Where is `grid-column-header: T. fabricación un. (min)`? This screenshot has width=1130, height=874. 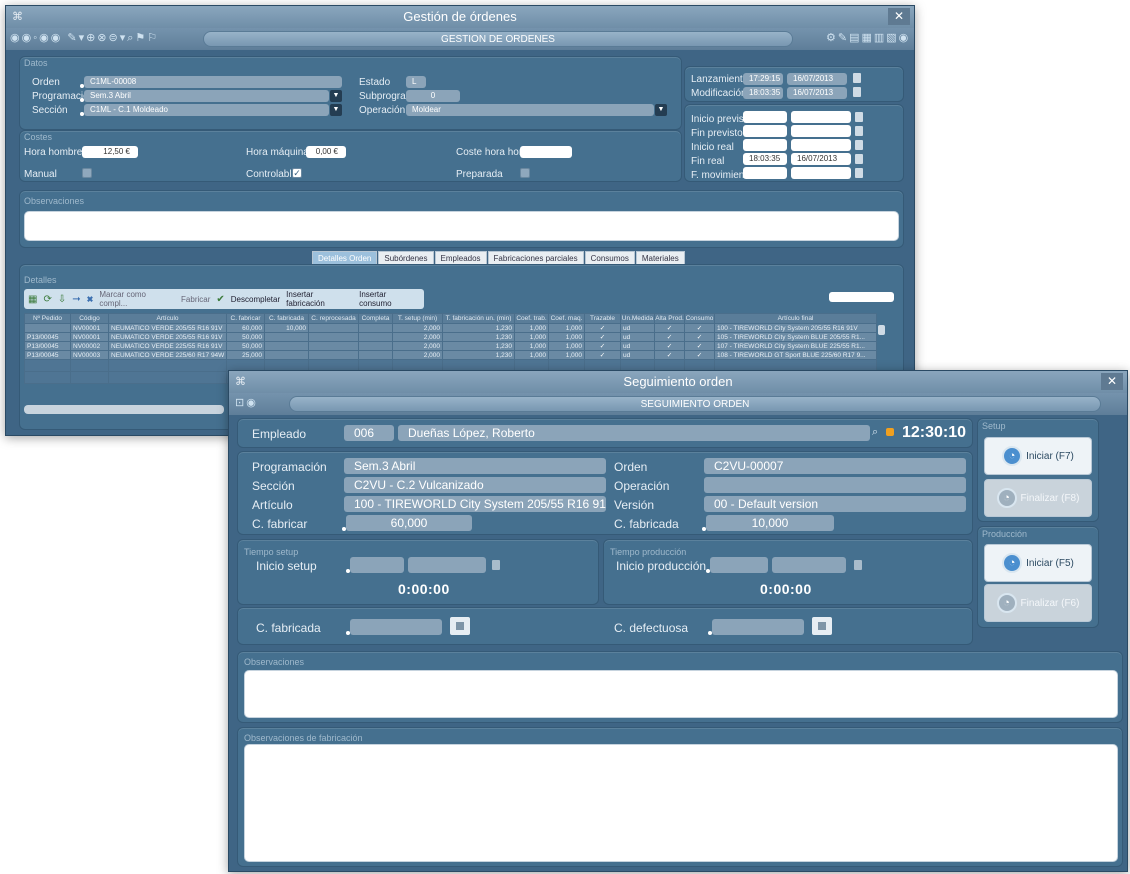 grid-column-header: T. fabricación un. (min) is located at coordinates (478, 318).